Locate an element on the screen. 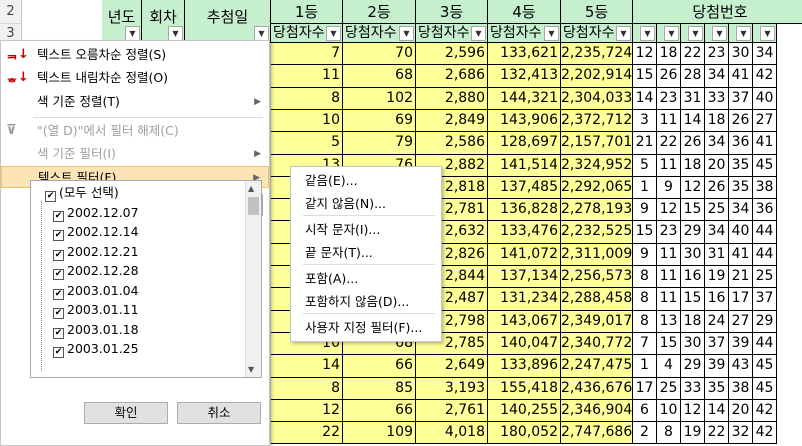 This screenshot has width=802, height=446. table-cell: 128,697 is located at coordinates (524, 143).